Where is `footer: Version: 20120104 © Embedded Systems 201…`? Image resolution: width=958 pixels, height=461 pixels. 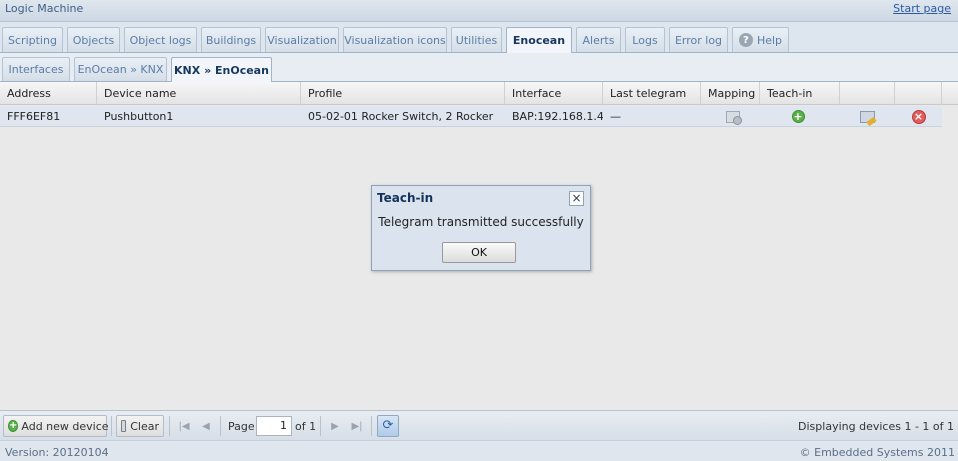
footer: Version: 20120104 © Embedded Systems 201… is located at coordinates (479, 450).